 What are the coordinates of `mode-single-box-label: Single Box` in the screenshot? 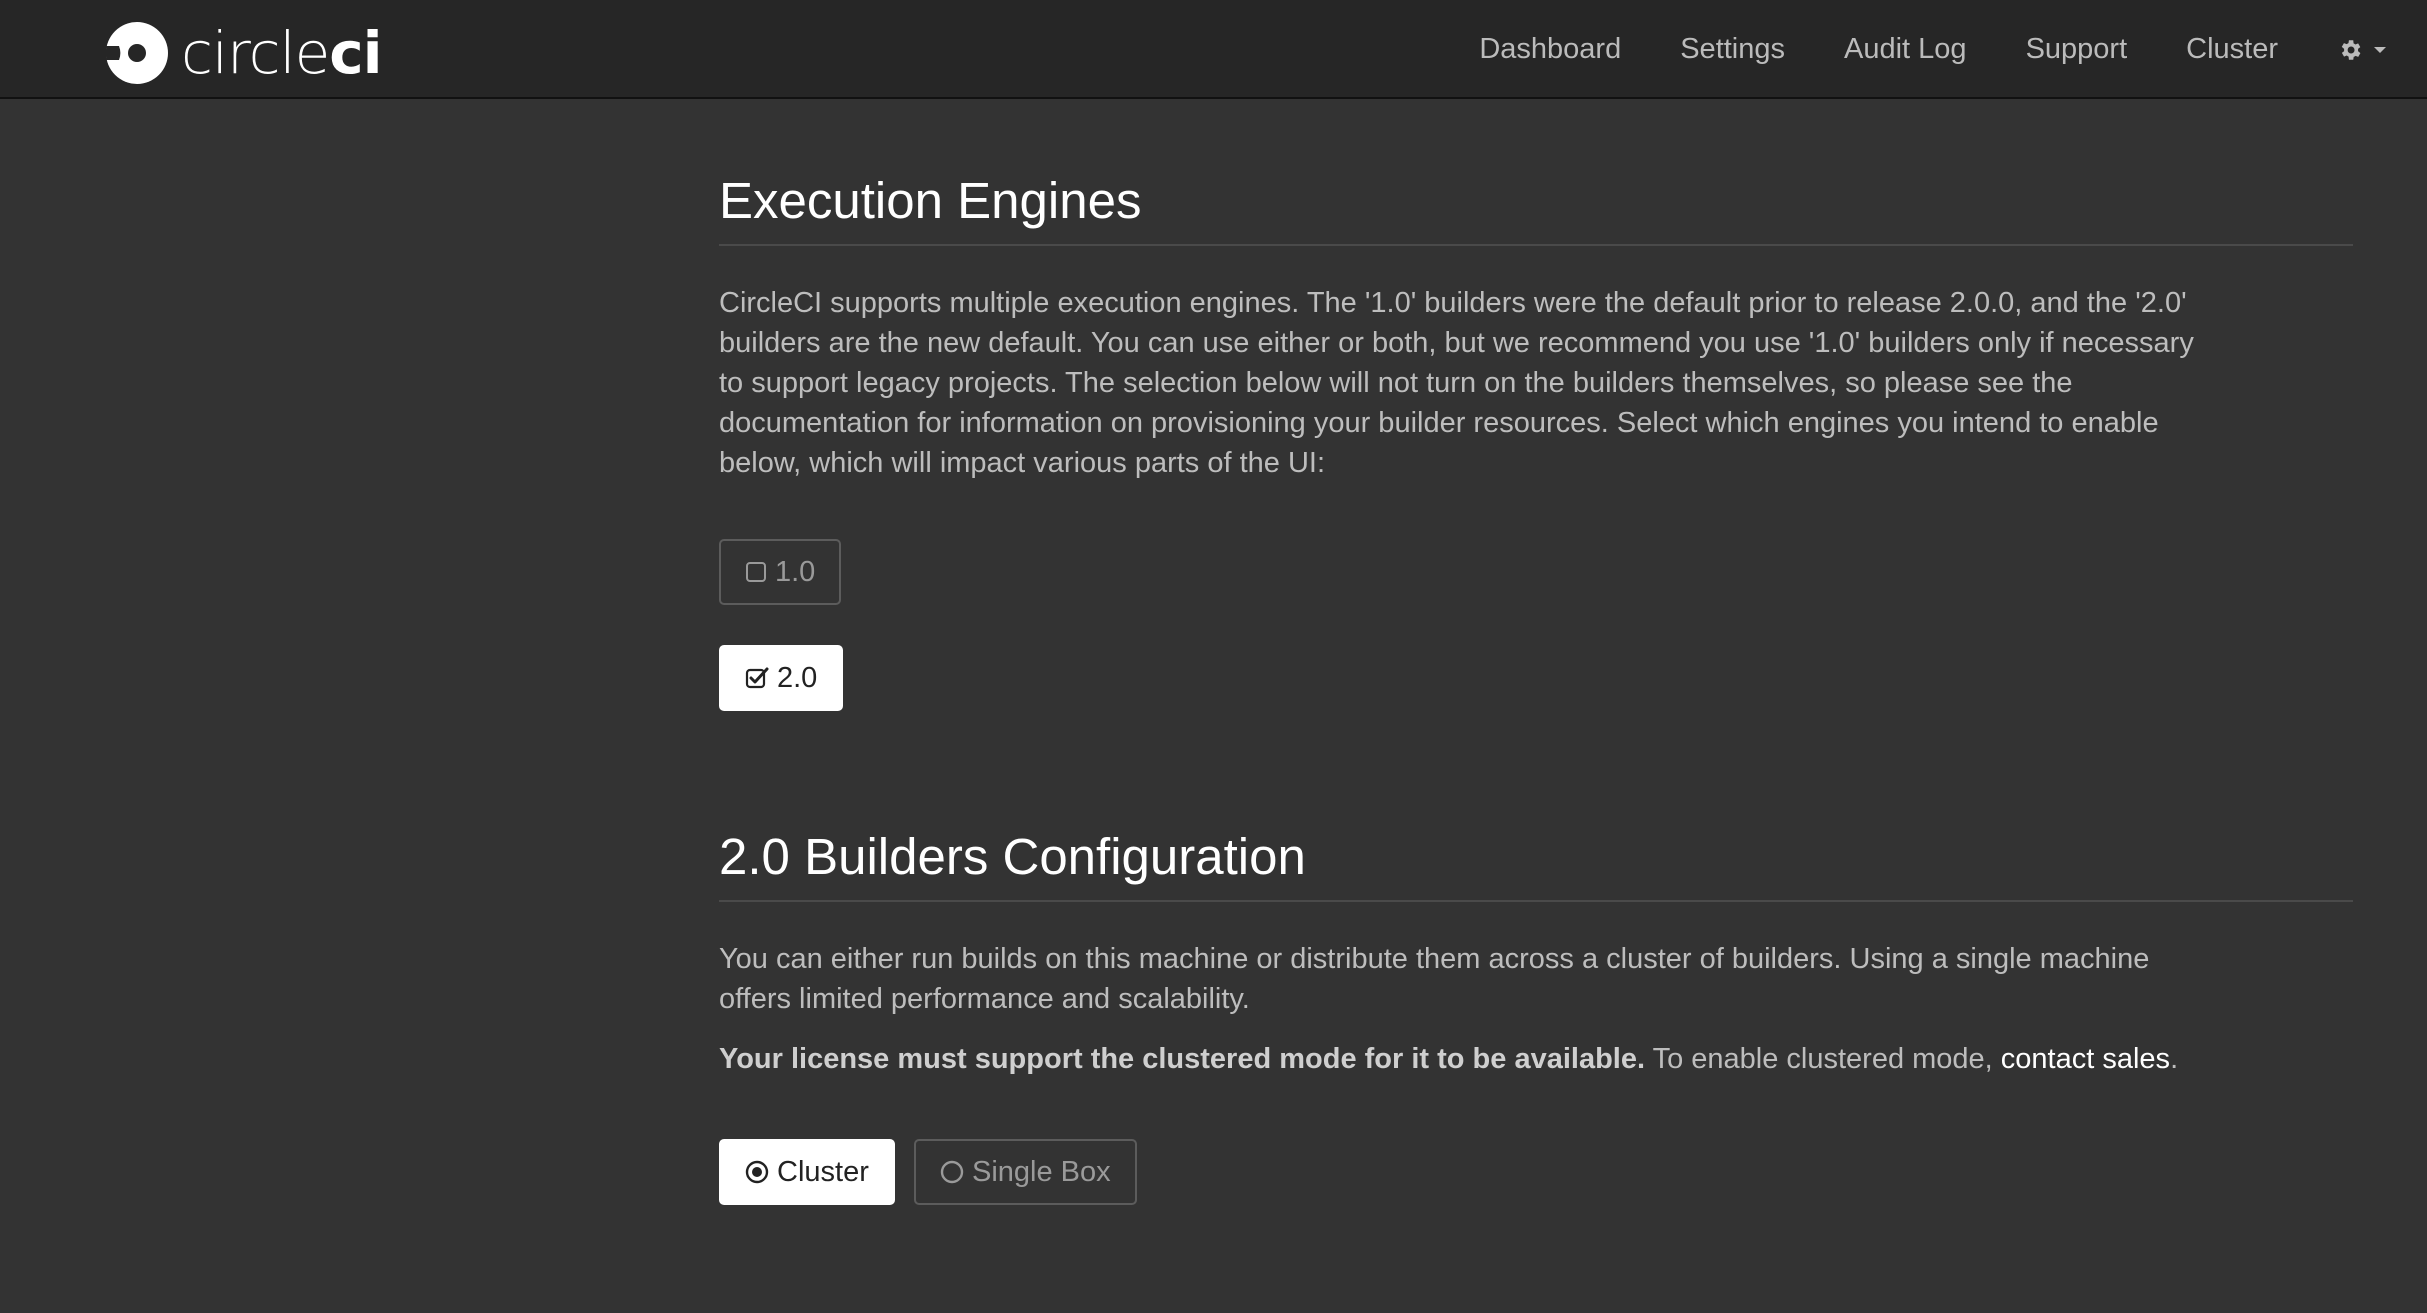 It's located at (1041, 1171).